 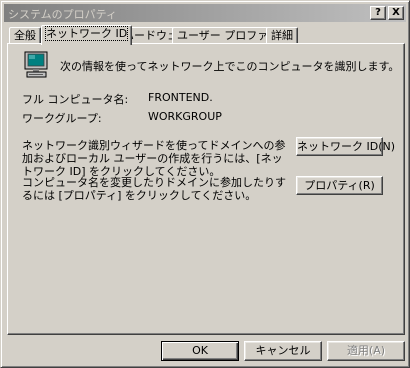 What do you see at coordinates (75, 99) in the screenshot?
I see `full-name-label: フル コンピュータ名:` at bounding box center [75, 99].